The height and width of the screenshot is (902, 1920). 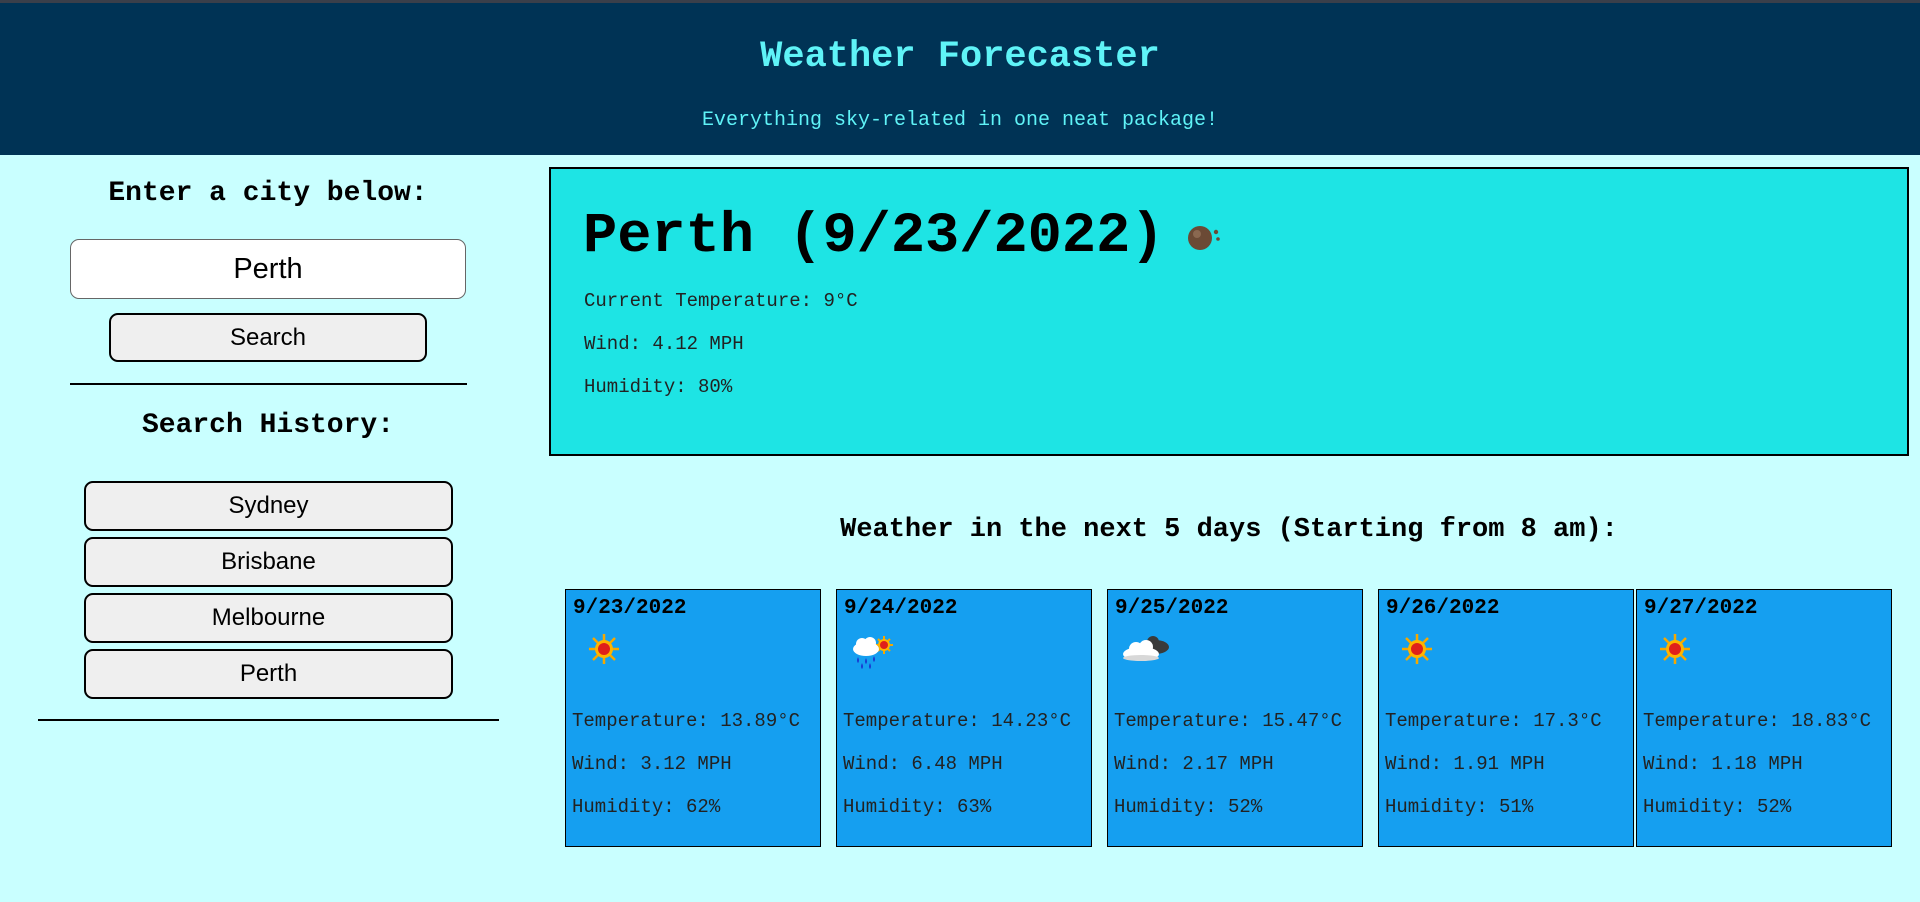 I want to click on cloud-icon, so click(x=1147, y=650).